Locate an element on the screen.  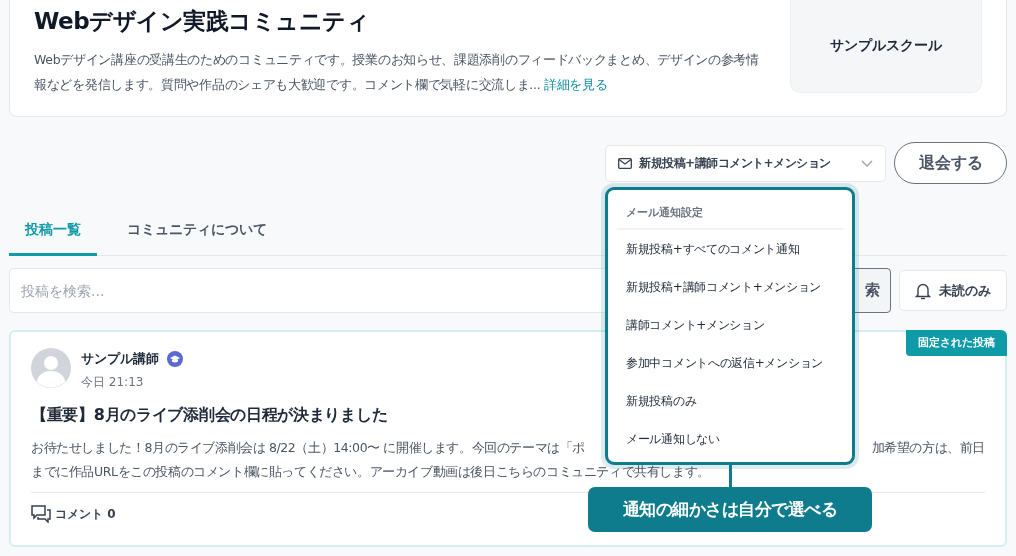
mail-icon is located at coordinates (625, 163).